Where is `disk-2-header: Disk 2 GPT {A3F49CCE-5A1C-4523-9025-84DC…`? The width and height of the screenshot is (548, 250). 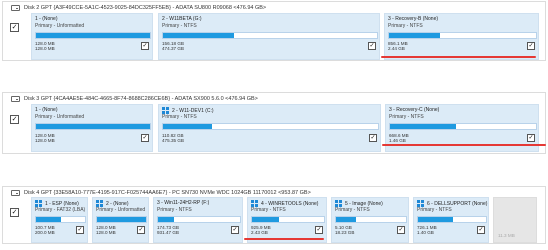
disk-2-header: Disk 2 GPT {A3F49CCE-5A1C-4523-9025-84DC… is located at coordinates (138, 7).